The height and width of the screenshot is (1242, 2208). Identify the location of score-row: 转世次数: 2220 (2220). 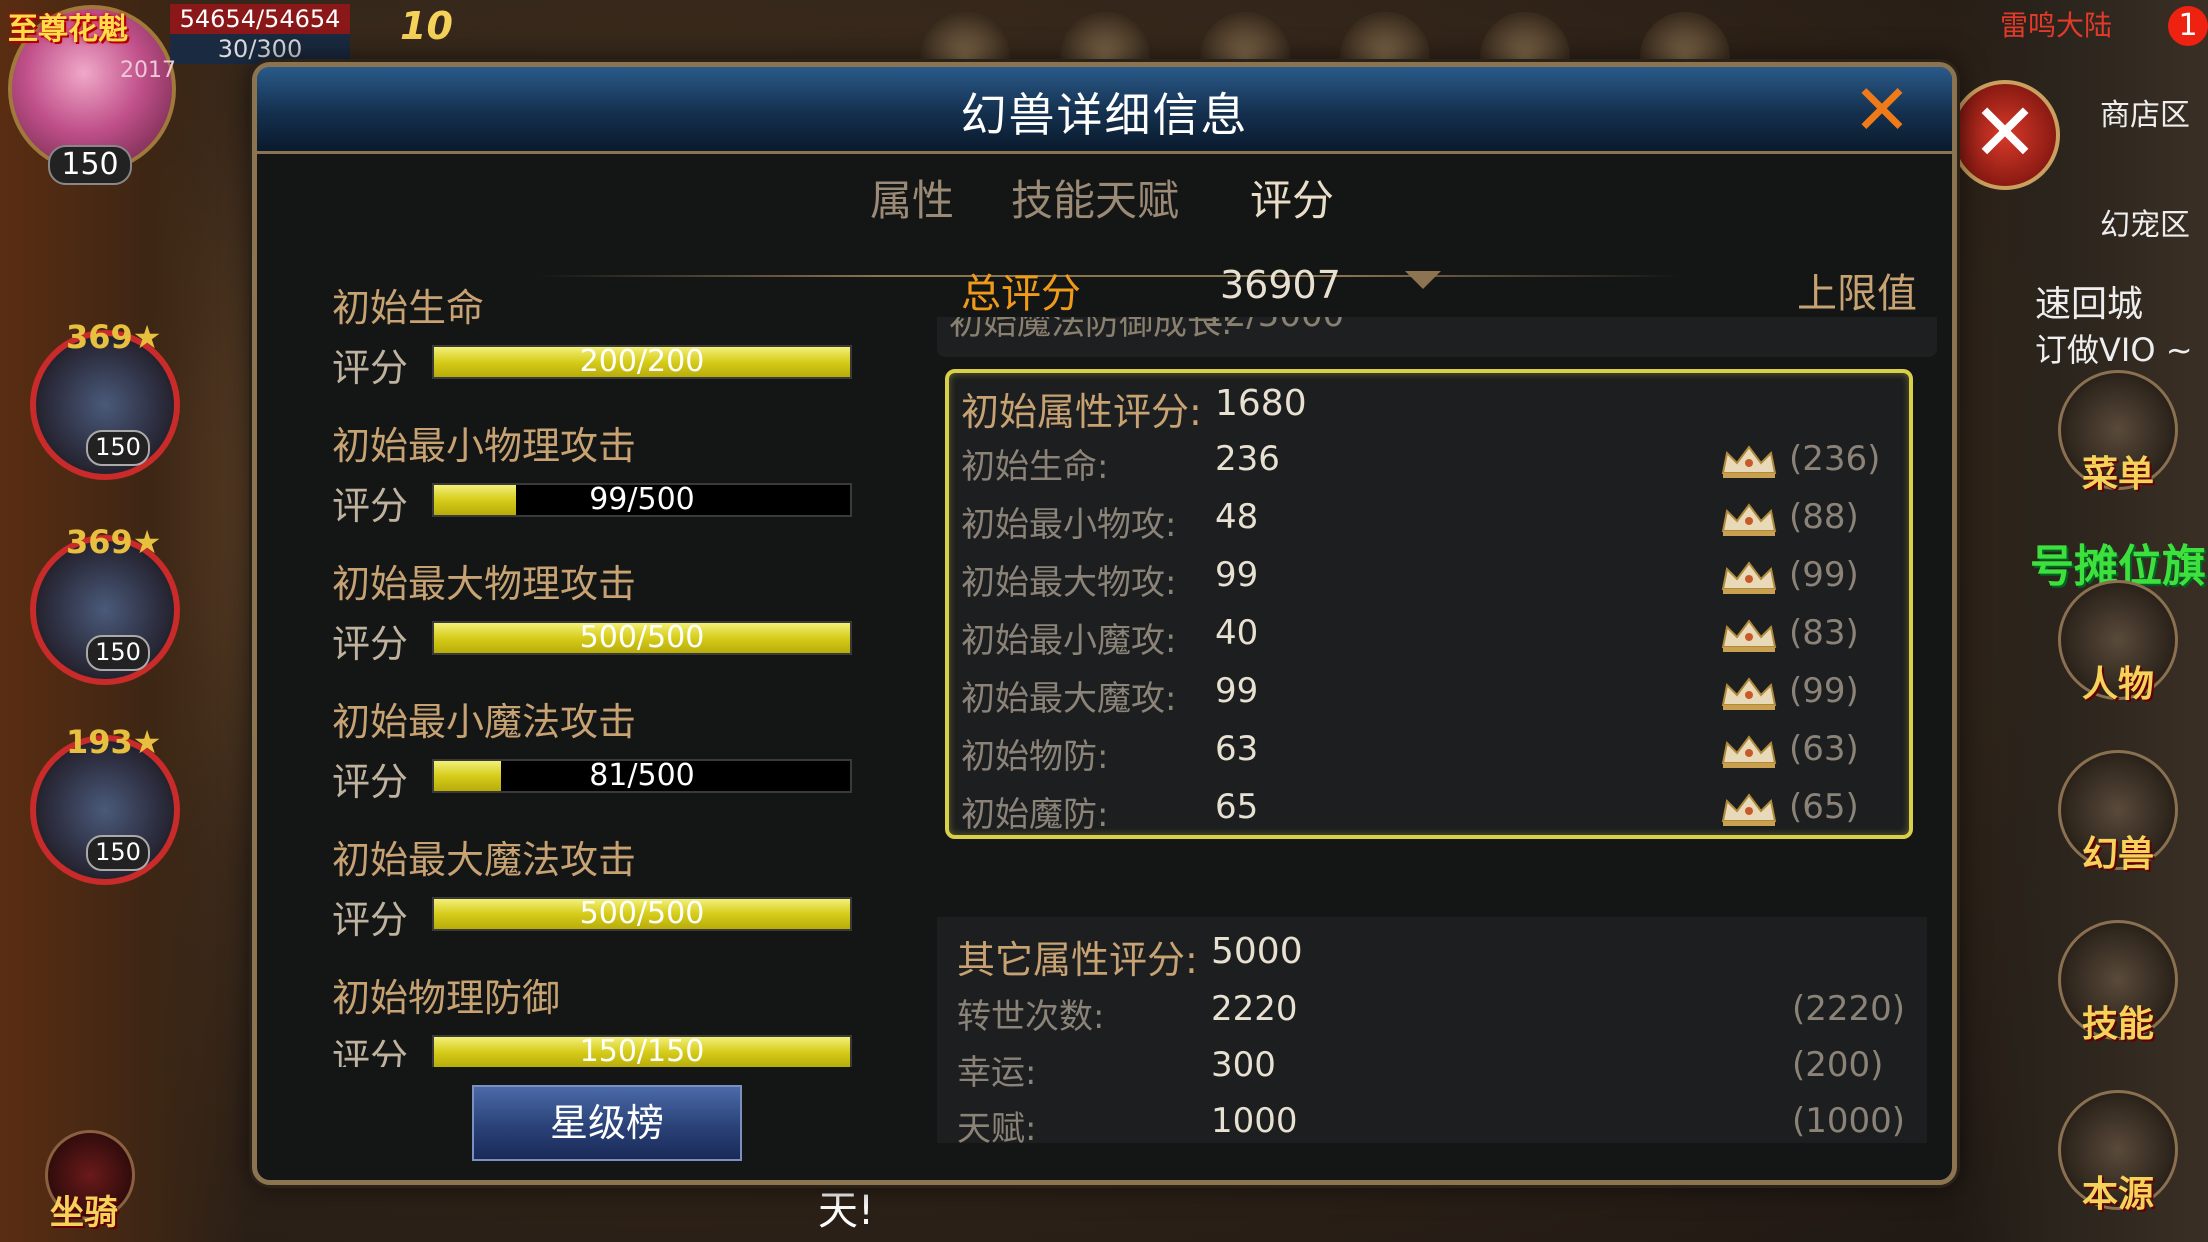
(1432, 1010).